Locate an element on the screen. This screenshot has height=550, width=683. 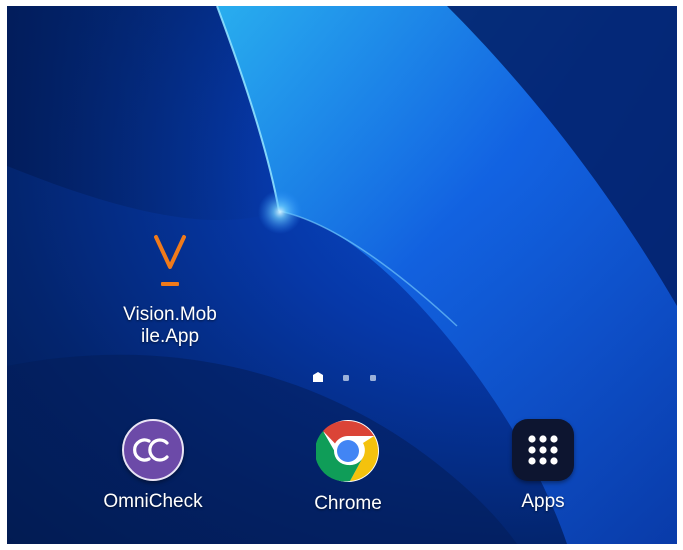
apps-label: Apps is located at coordinates (543, 501).